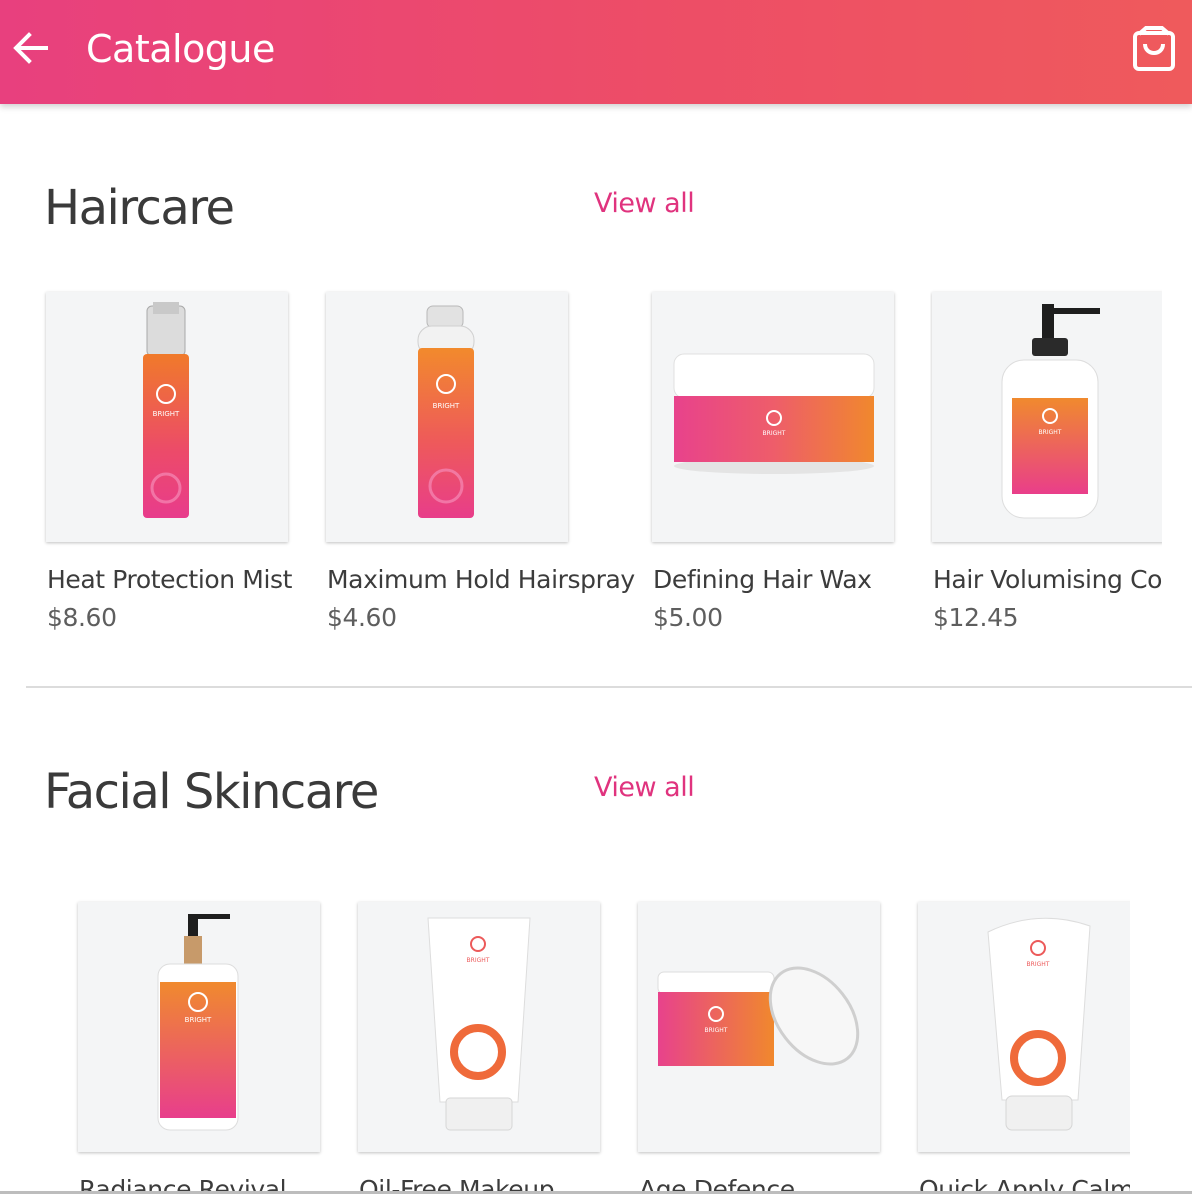 Image resolution: width=1192 pixels, height=1194 pixels. Describe the element at coordinates (362, 617) in the screenshot. I see `product-price: $4.60` at that location.